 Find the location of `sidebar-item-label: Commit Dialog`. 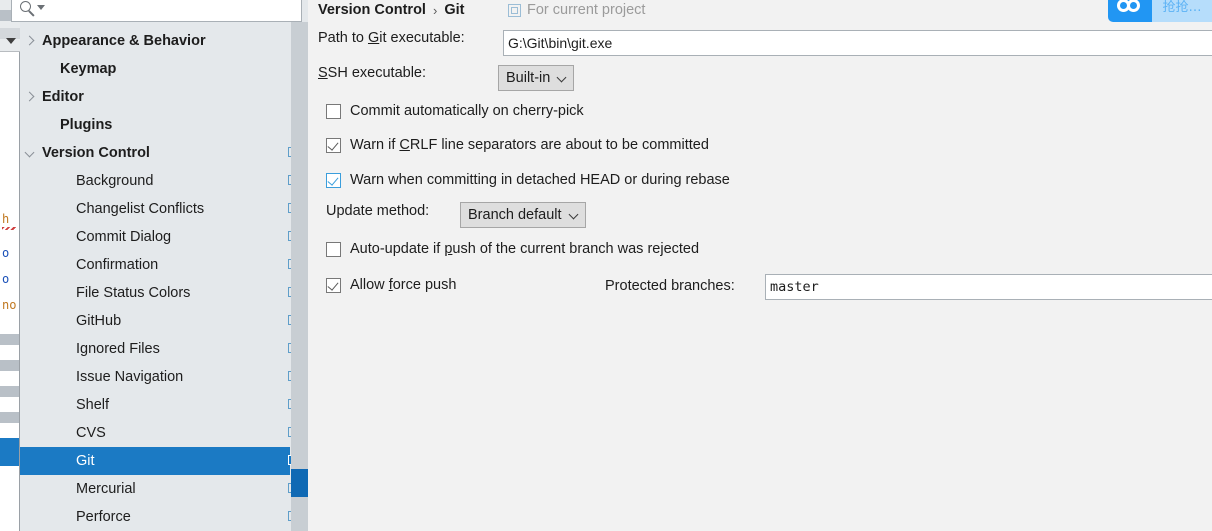

sidebar-item-label: Commit Dialog is located at coordinates (124, 237).